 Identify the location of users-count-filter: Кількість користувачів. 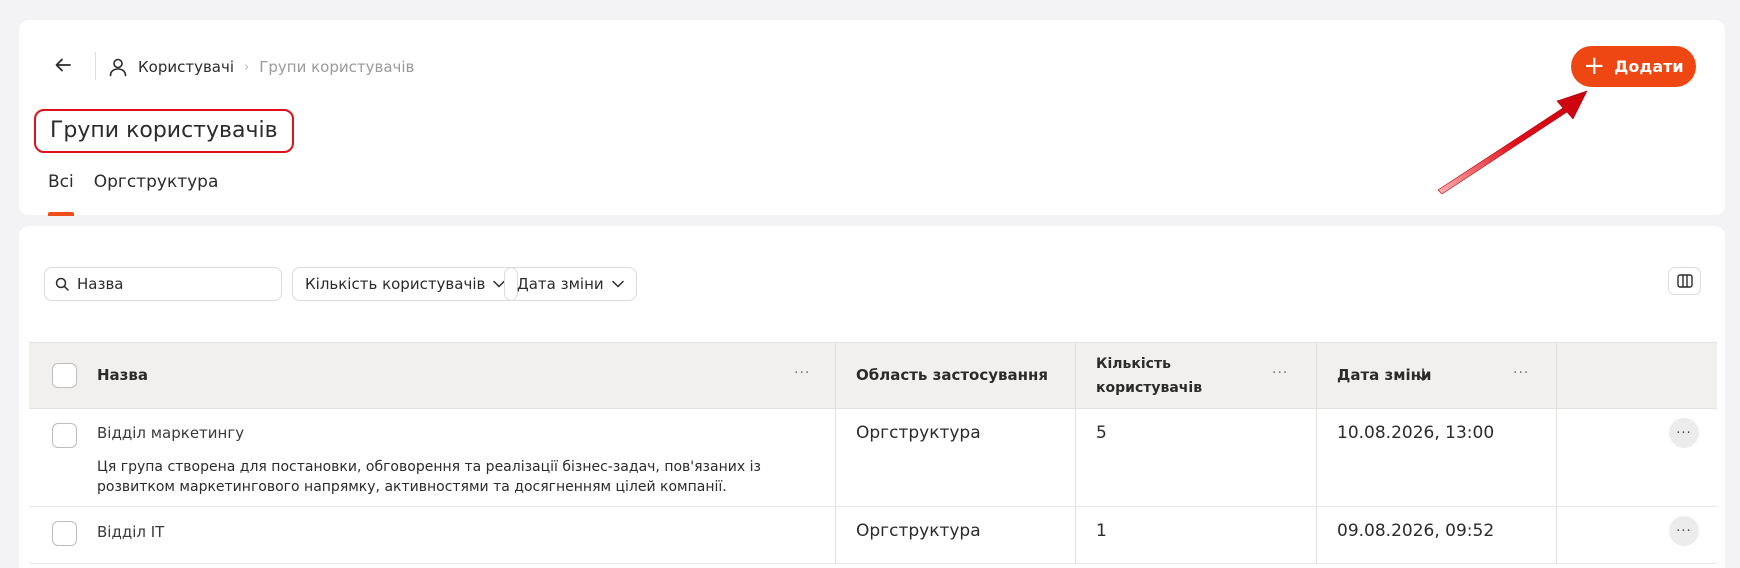
(405, 284).